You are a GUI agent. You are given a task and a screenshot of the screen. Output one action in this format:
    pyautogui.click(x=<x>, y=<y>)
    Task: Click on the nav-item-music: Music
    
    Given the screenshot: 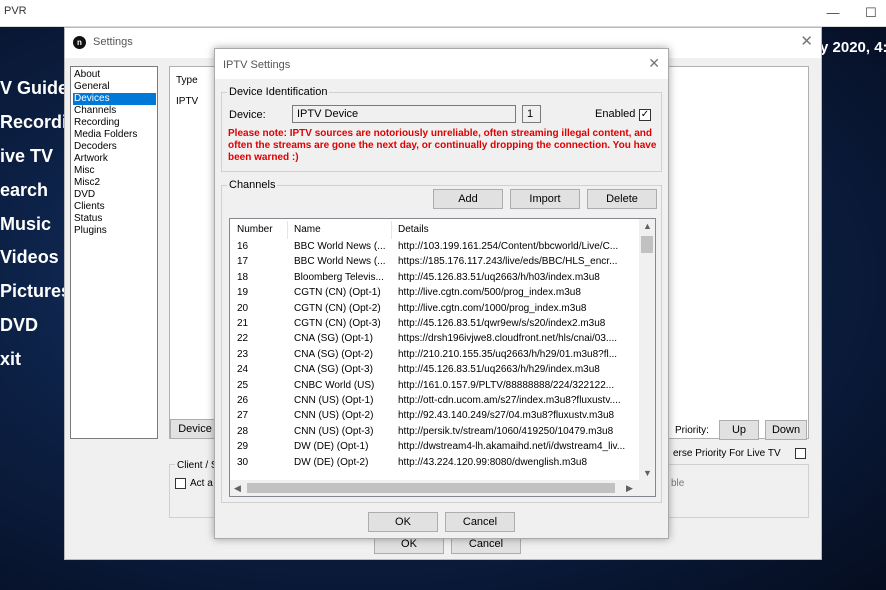 What is the action you would take?
    pyautogui.click(x=25, y=224)
    